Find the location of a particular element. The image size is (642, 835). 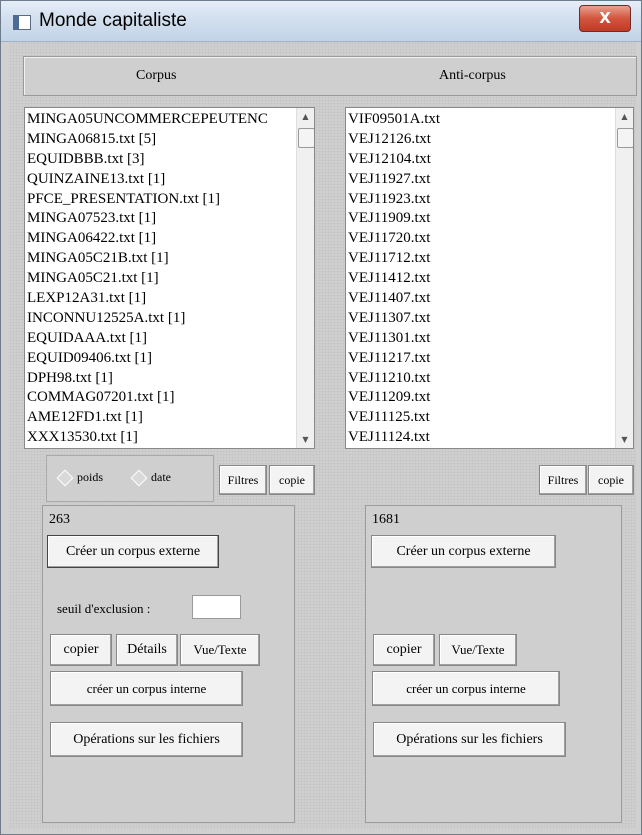

corpus-count: 263 is located at coordinates (59, 519).